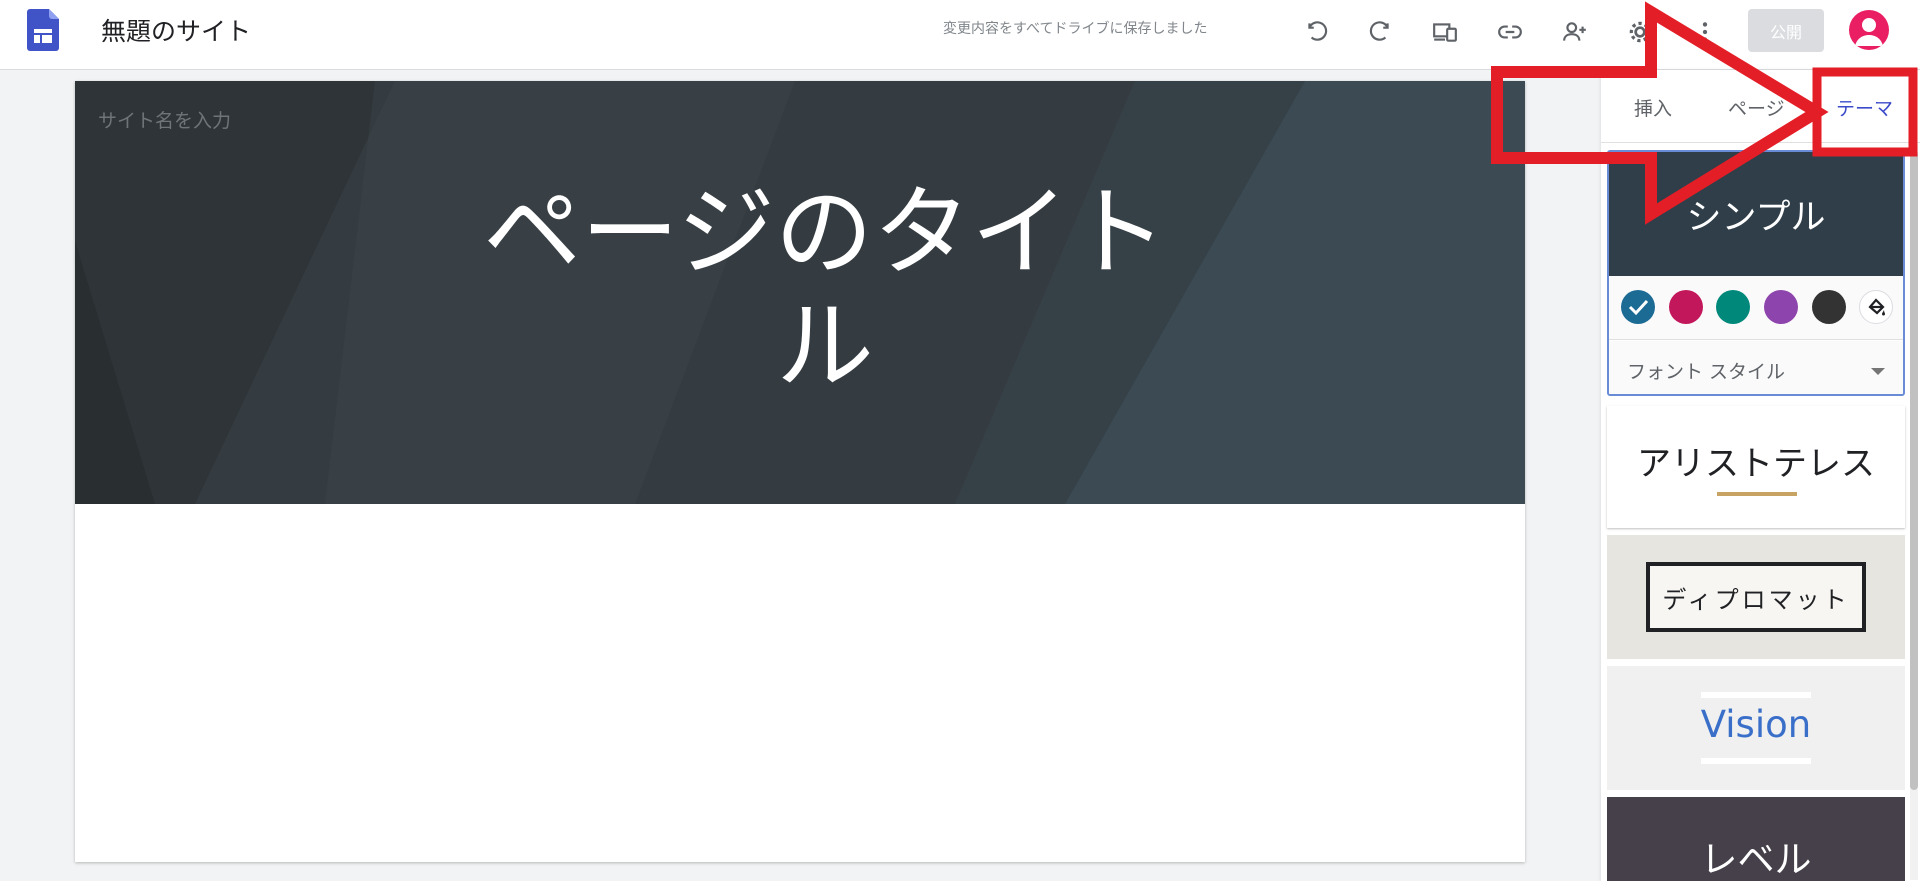 This screenshot has height=881, width=1920. Describe the element at coordinates (1380, 32) in the screenshot. I see `redo-icon` at that location.